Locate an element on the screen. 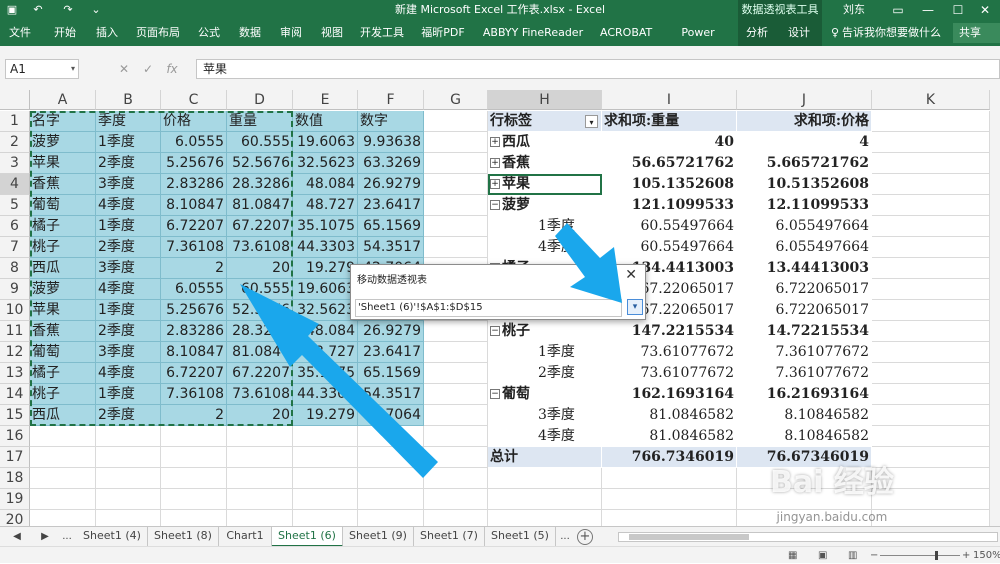  source-header-cell: 价格 is located at coordinates (194, 121).